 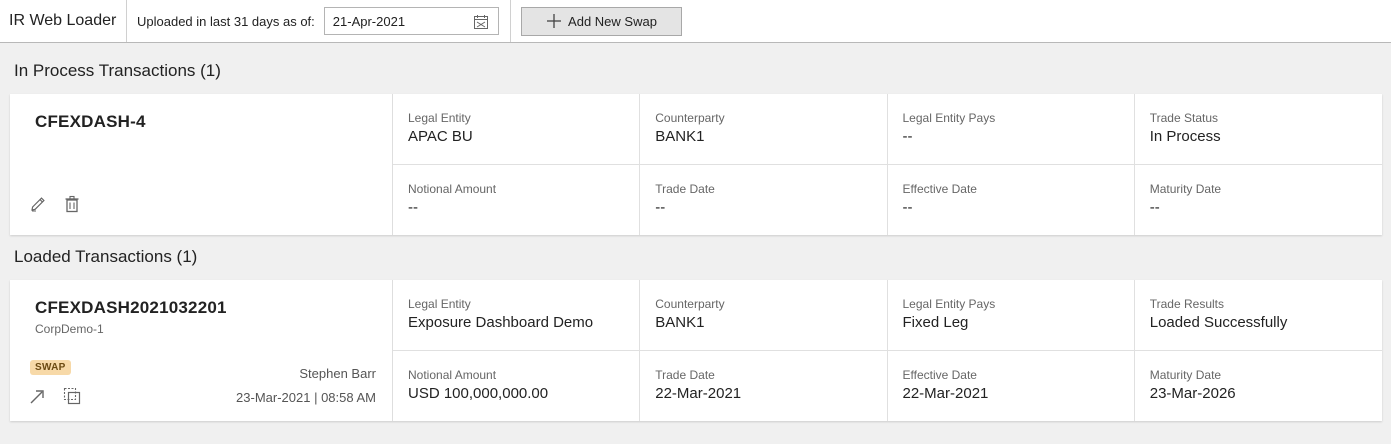 What do you see at coordinates (1218, 322) in the screenshot?
I see `field-value: Loaded Successfully` at bounding box center [1218, 322].